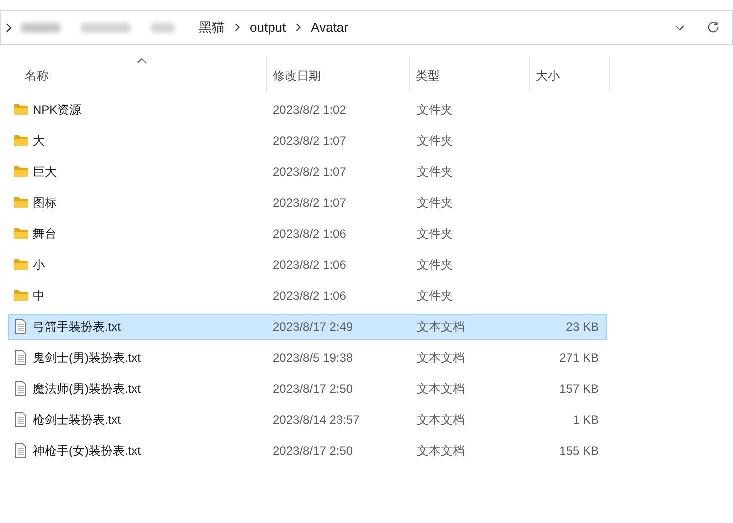 The height and width of the screenshot is (523, 733). I want to click on file-size: 157 KB, so click(578, 389).